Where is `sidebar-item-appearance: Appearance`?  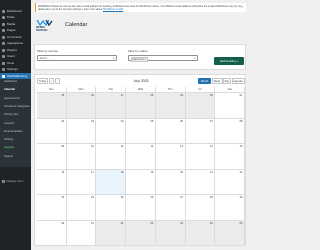
sidebar-item-appearance: Appearance is located at coordinates (15, 44).